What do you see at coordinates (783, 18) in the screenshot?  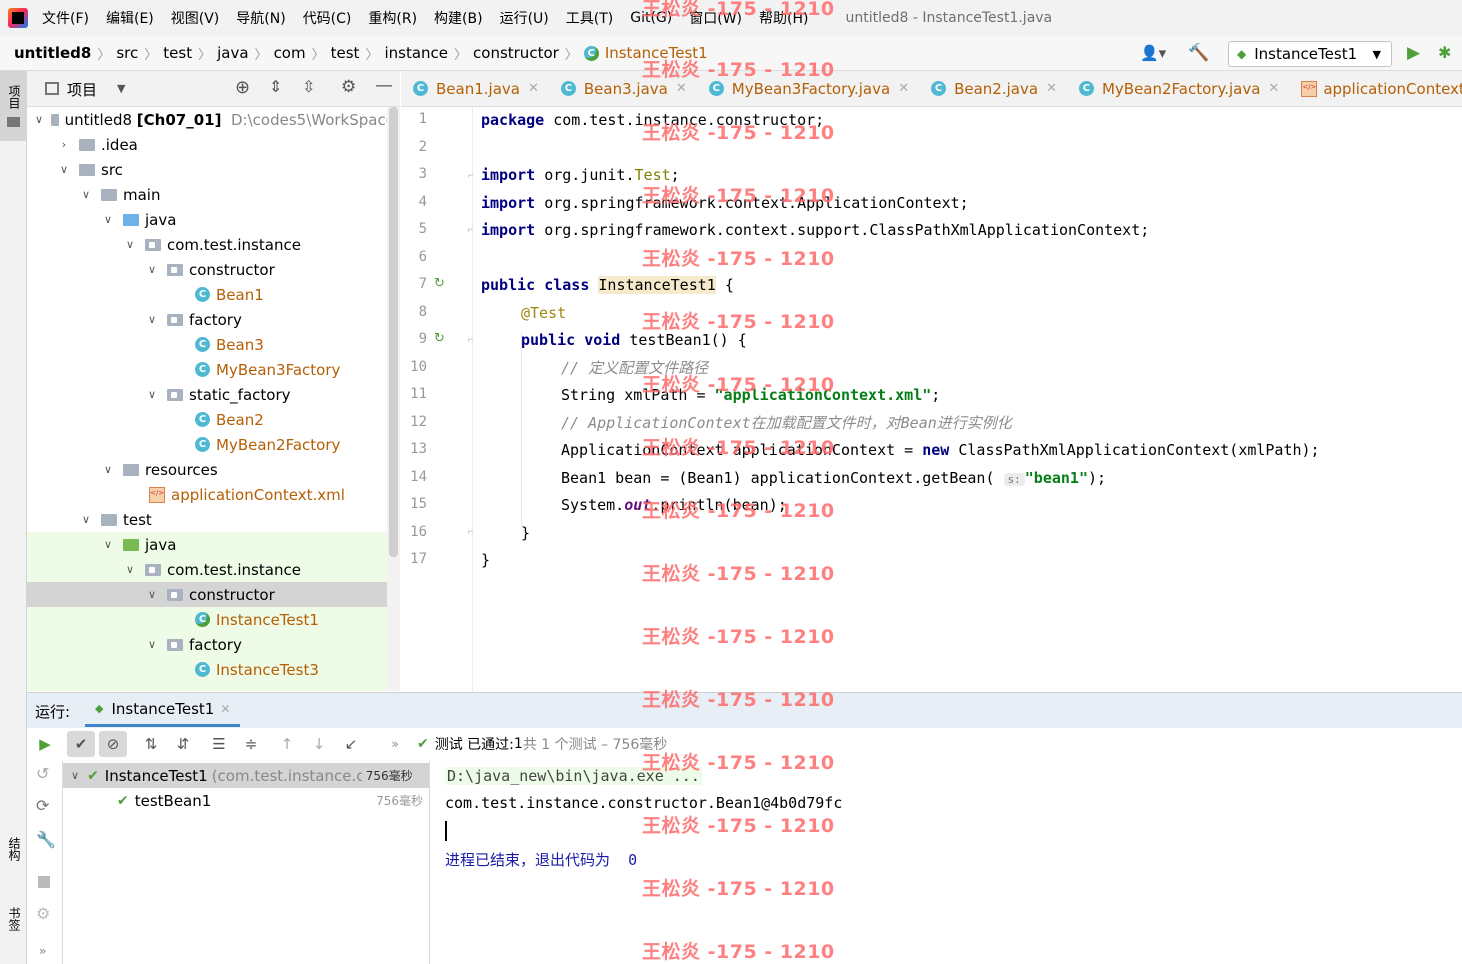 I see `menu-help: 帮助(H)` at bounding box center [783, 18].